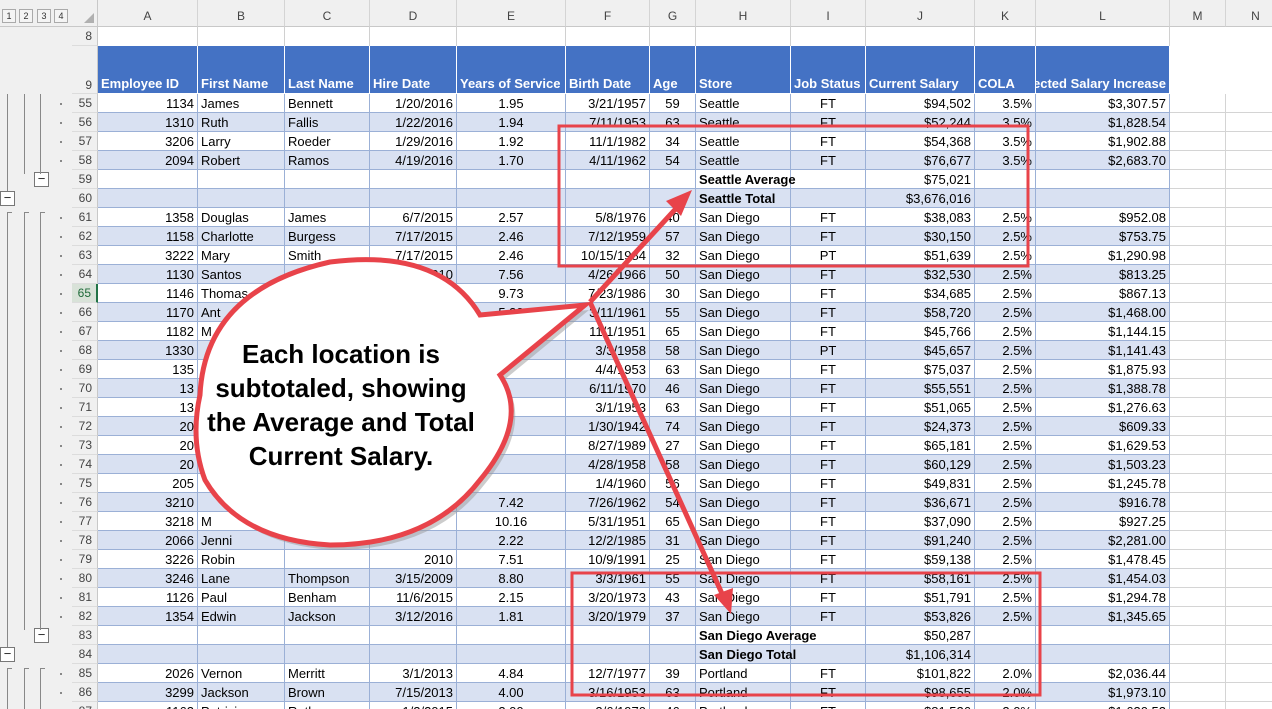 The width and height of the screenshot is (1272, 709). I want to click on cell: $916.78, so click(1103, 502).